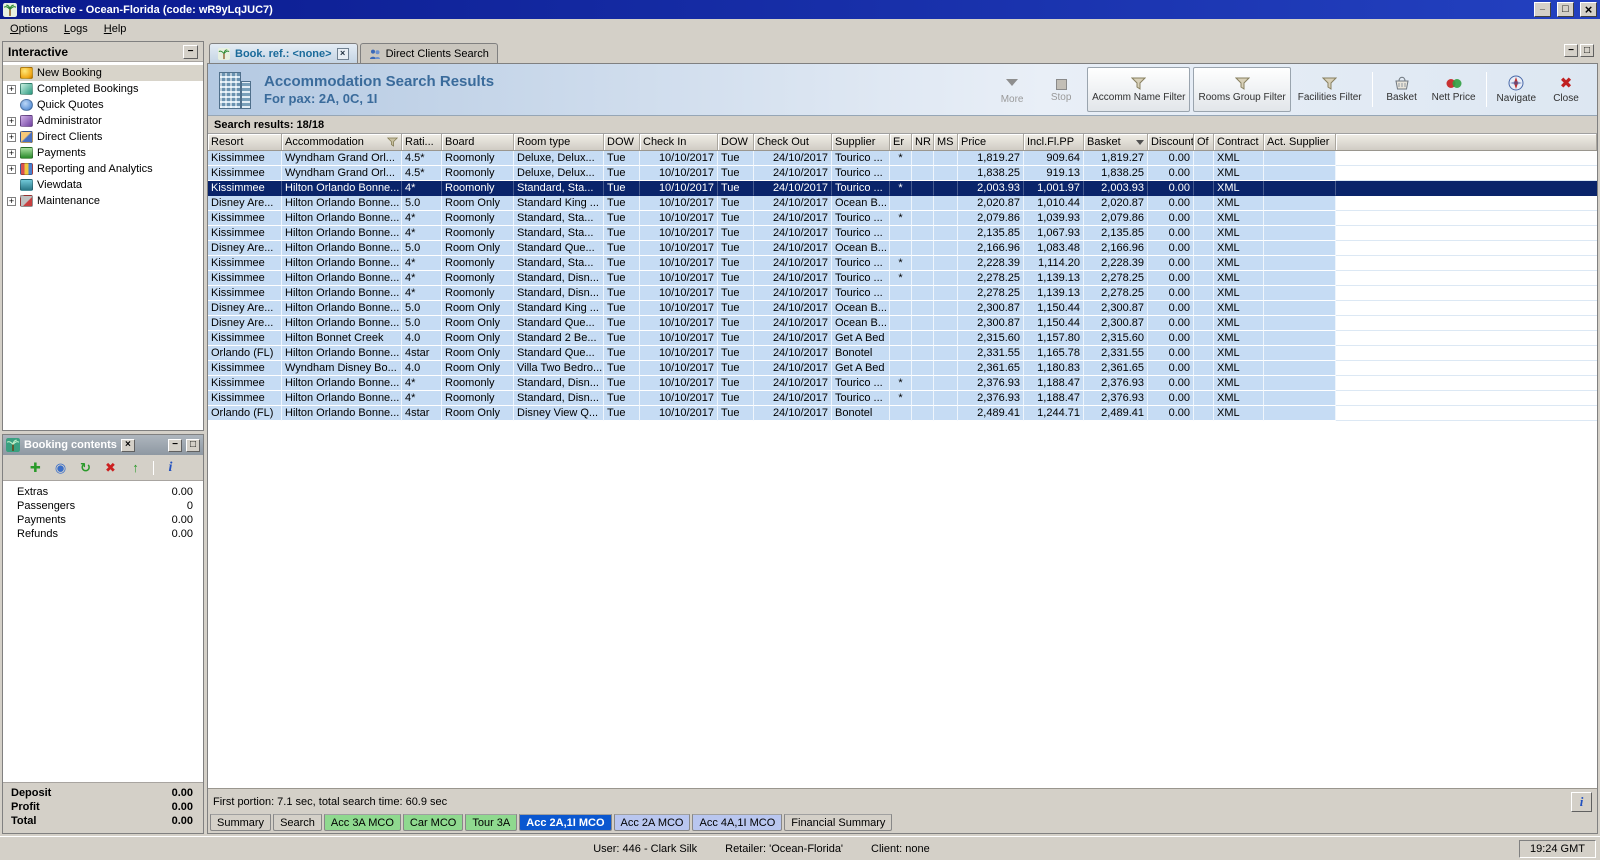 The width and height of the screenshot is (1600, 860). I want to click on col-discount: Discount, so click(1171, 142).